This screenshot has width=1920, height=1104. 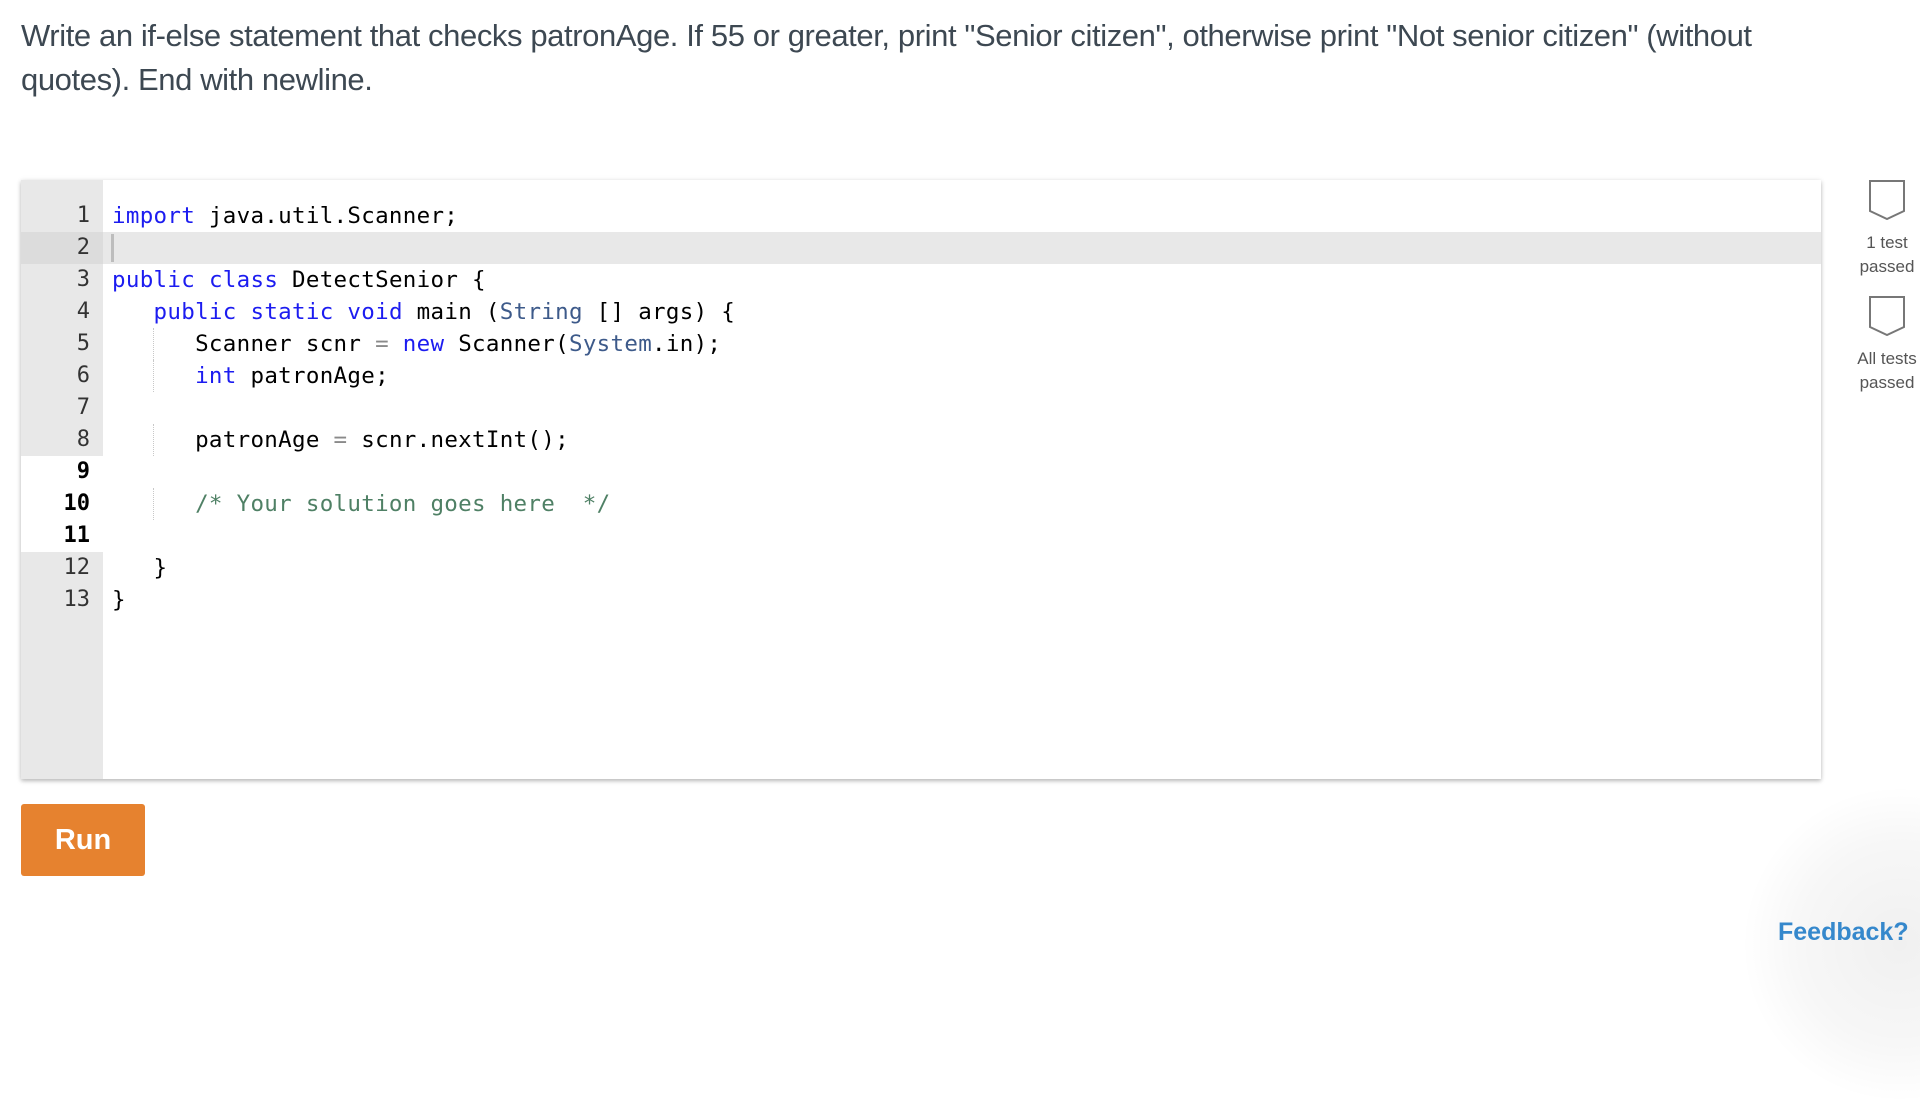 What do you see at coordinates (312, 376) in the screenshot?
I see `code-token: patronAge;` at bounding box center [312, 376].